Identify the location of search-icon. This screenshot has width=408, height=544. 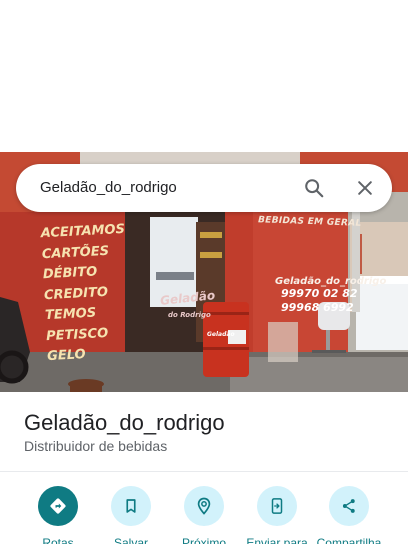
(314, 188).